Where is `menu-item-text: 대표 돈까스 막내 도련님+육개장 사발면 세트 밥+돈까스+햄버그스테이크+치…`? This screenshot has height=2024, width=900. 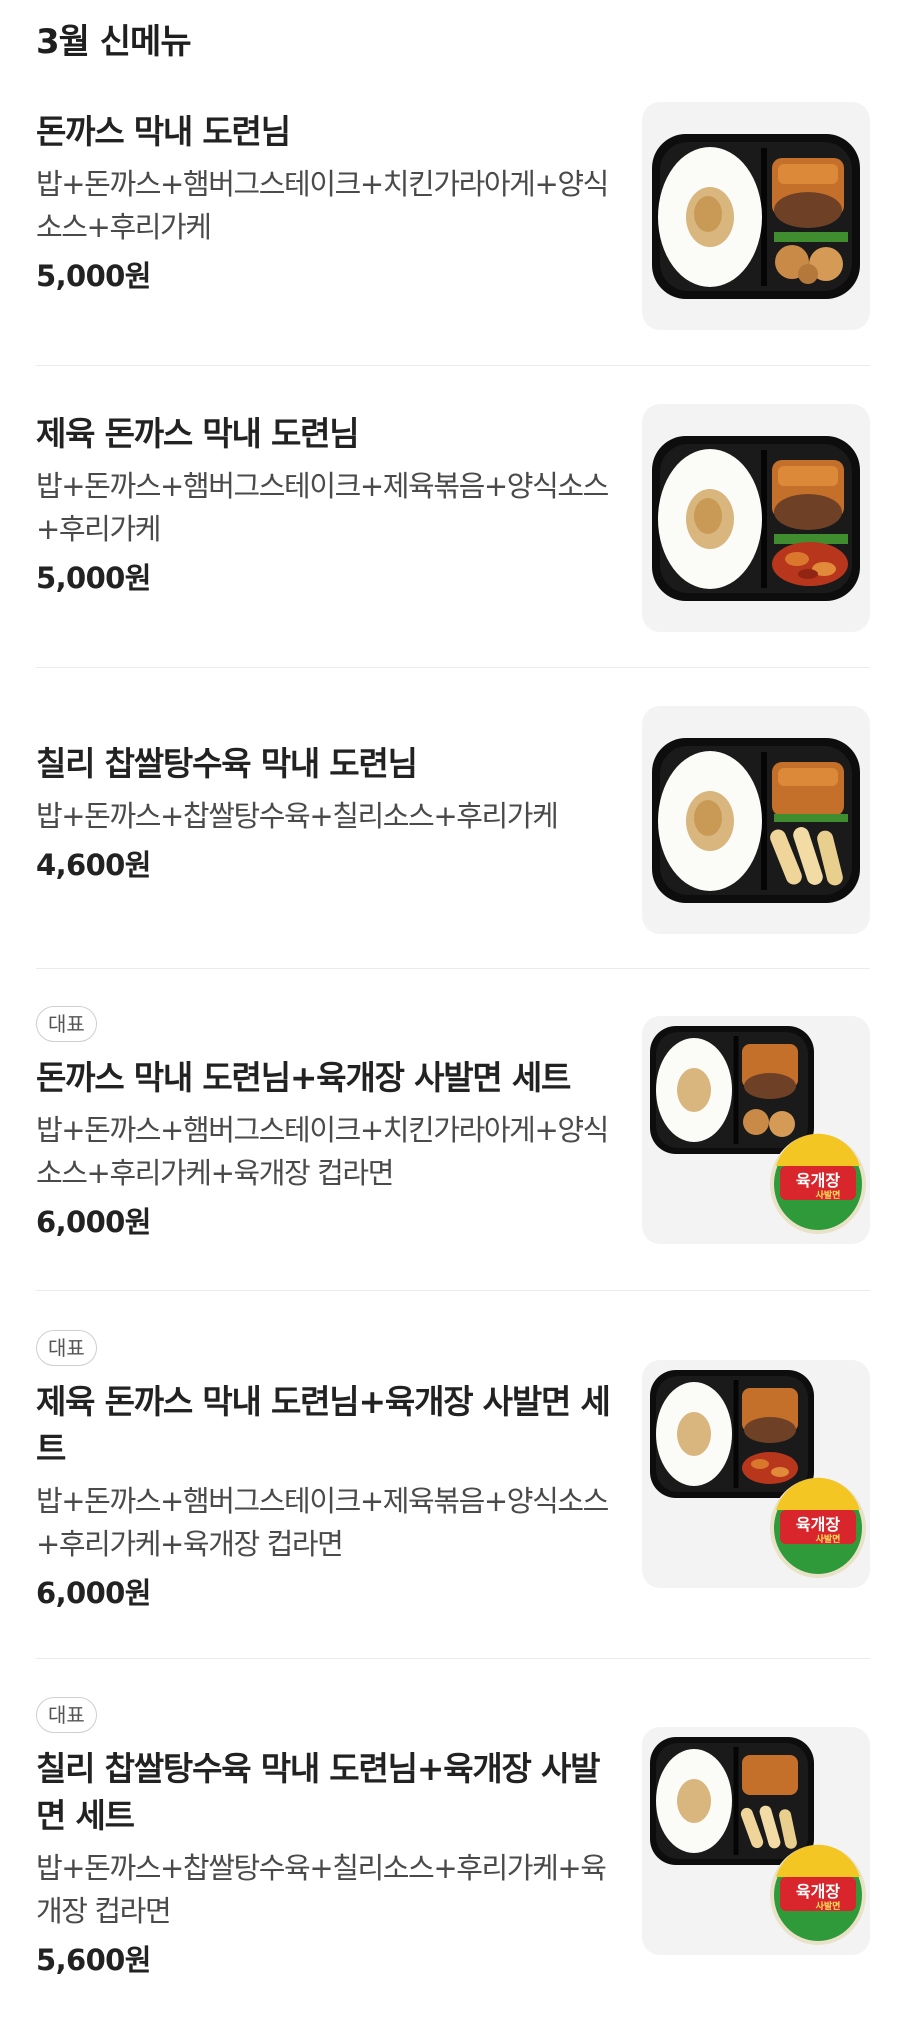 menu-item-text: 대표 돈까스 막내 도련님+육개장 사발면 세트 밥+돈까스+햄버그스테이크+치… is located at coordinates (326, 1124).